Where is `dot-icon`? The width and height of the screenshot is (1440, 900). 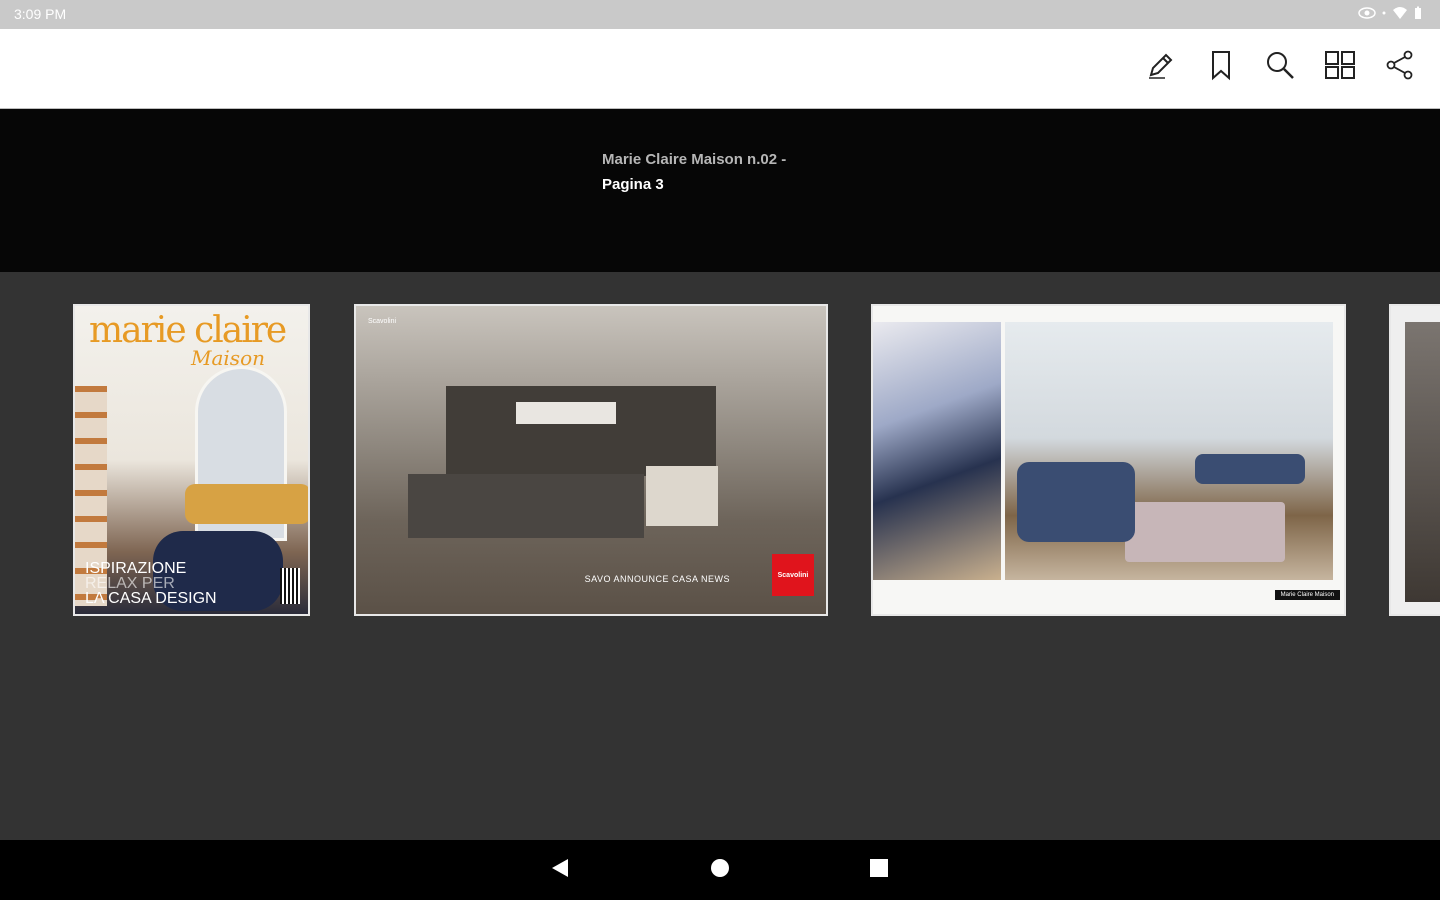
dot-icon is located at coordinates (1384, 15).